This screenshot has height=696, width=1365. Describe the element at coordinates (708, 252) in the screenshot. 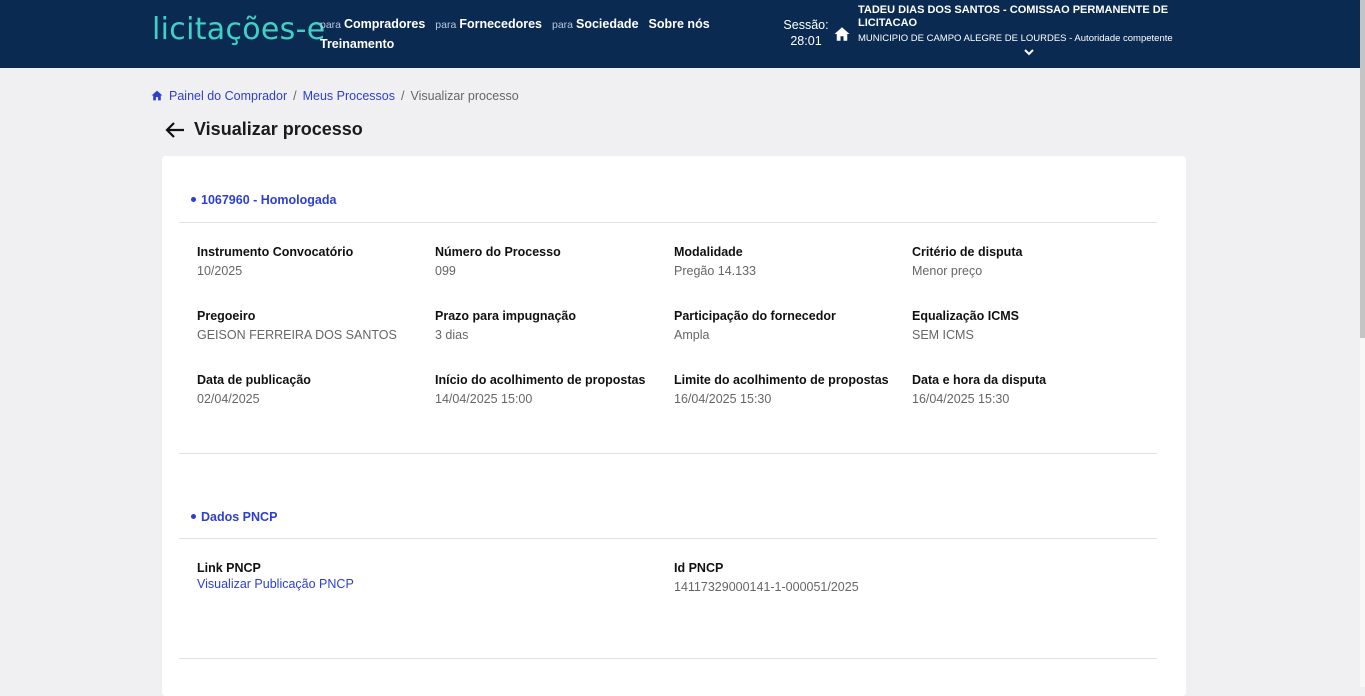

I see `field-label: Modalidade` at that location.